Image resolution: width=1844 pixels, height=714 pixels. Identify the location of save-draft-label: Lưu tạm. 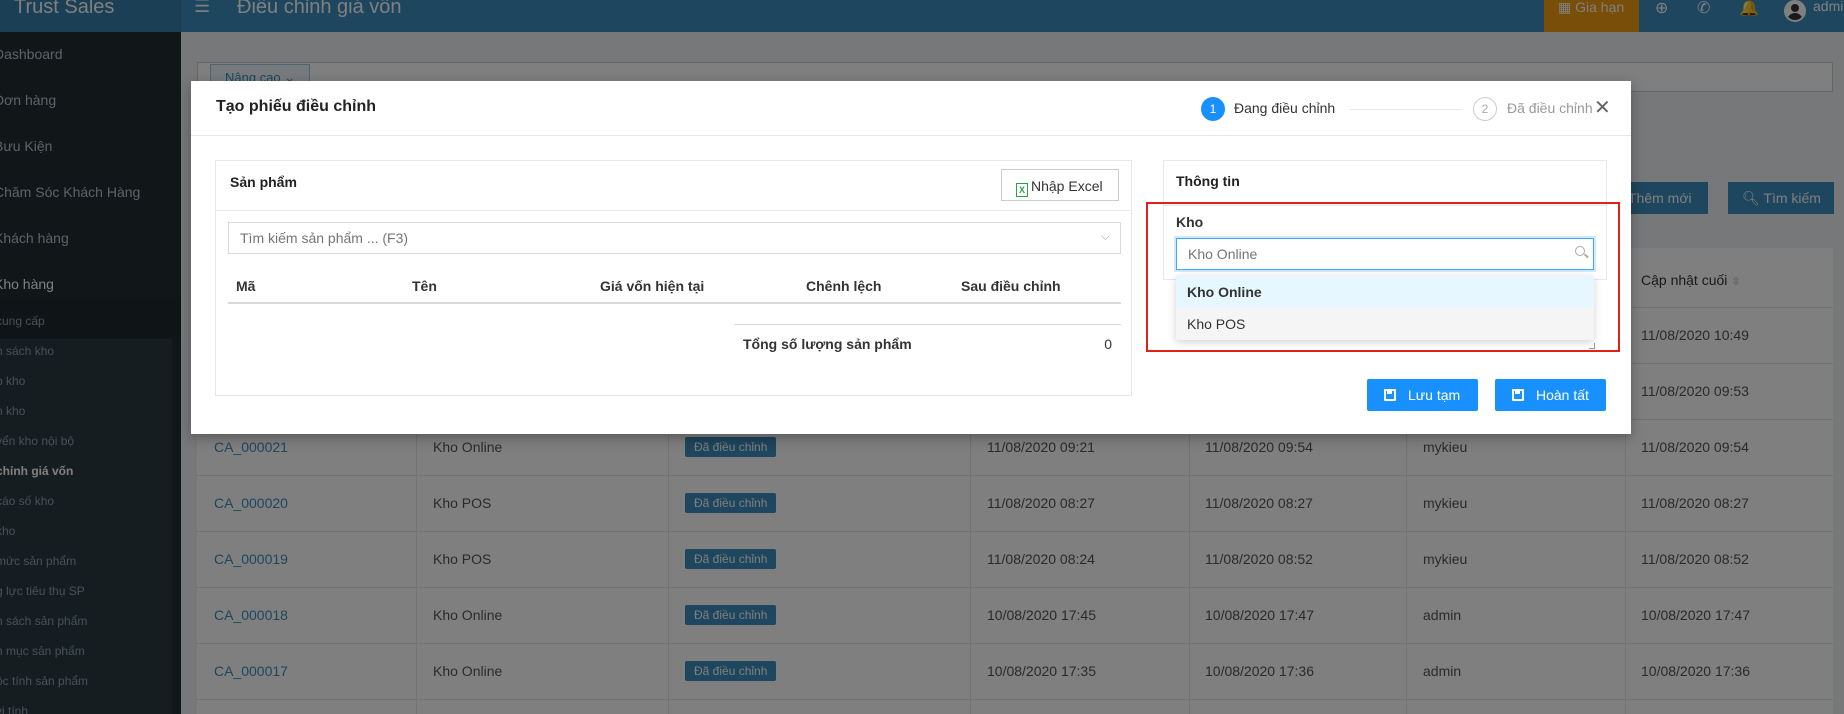
(1434, 395).